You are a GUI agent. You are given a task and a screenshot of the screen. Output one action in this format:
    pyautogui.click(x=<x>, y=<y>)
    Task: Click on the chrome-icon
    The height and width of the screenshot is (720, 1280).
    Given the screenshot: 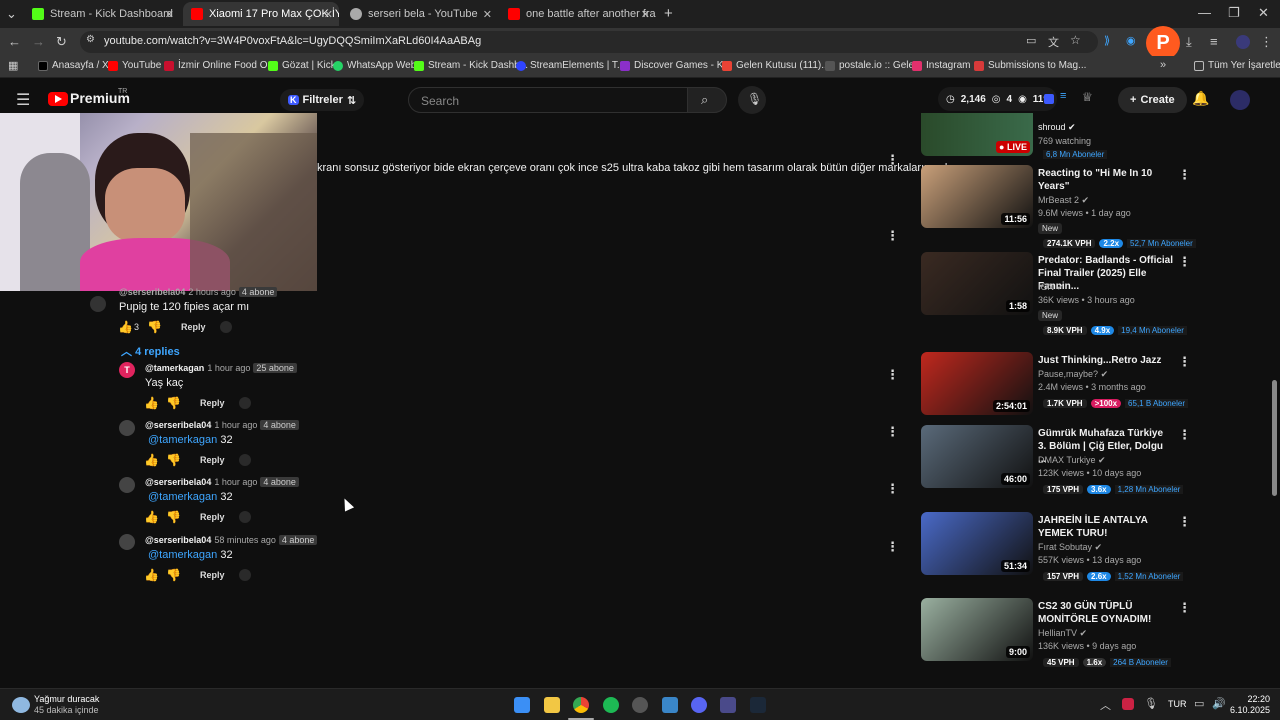 What is the action you would take?
    pyautogui.click(x=581, y=705)
    